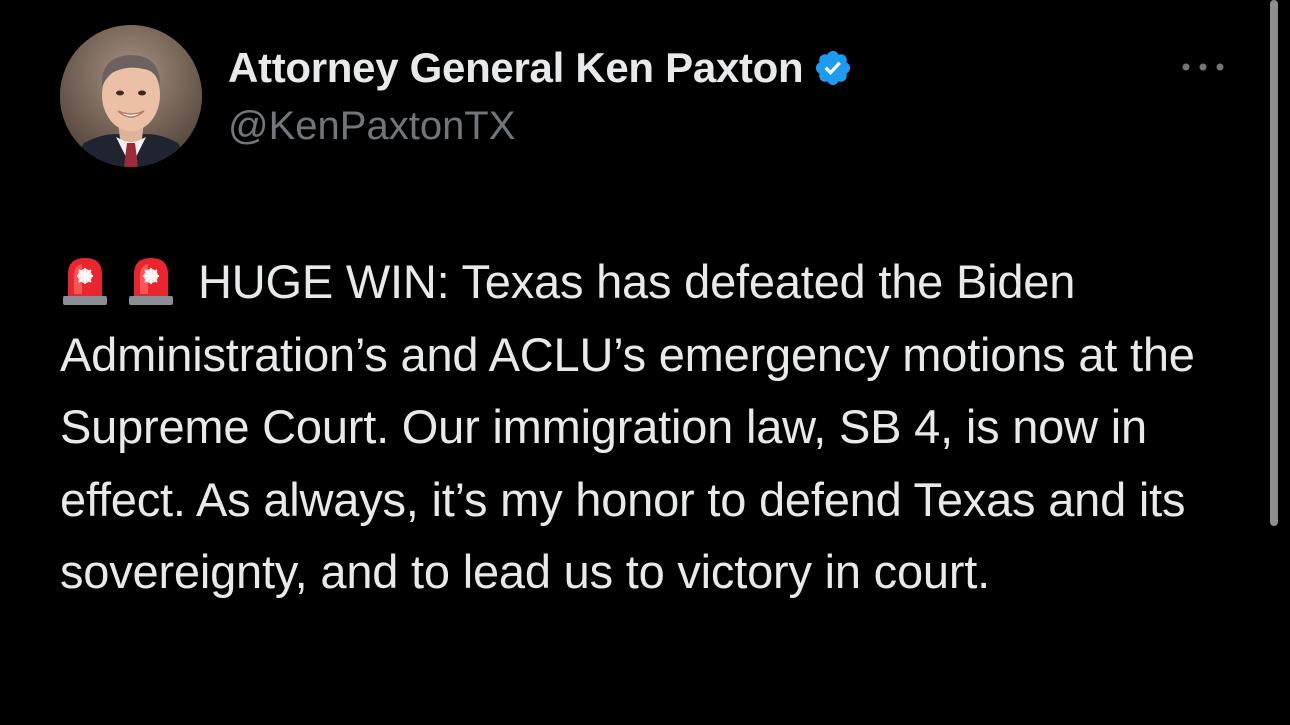 This screenshot has width=1290, height=725. I want to click on more-options-button, so click(1203, 67).